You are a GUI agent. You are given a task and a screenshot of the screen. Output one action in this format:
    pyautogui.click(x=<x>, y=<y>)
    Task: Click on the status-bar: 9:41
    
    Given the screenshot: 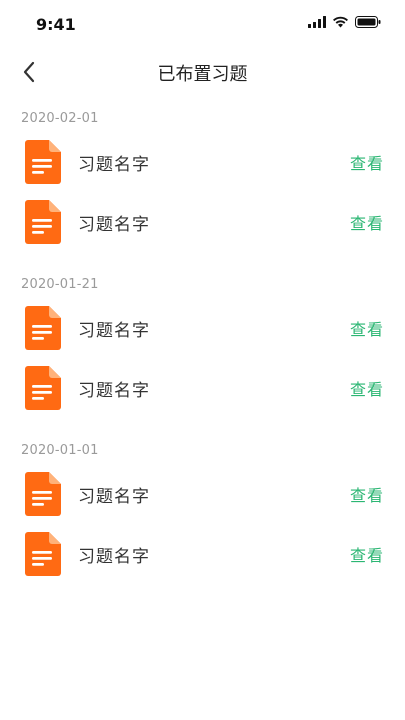 What is the action you would take?
    pyautogui.click(x=202, y=25)
    